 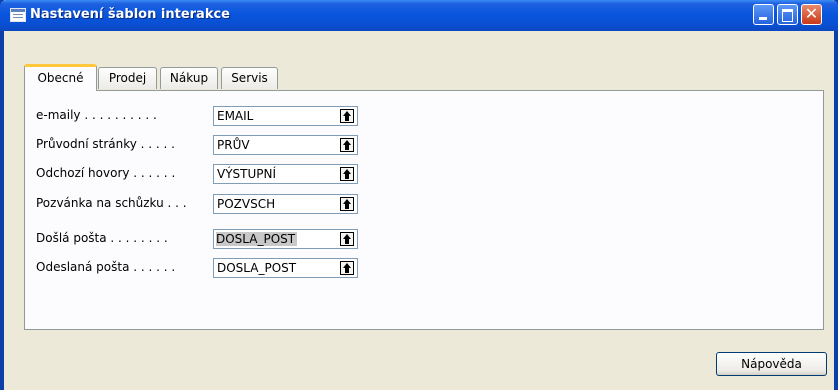 What do you see at coordinates (96, 115) in the screenshot?
I see `emails-label: e-maily . . . . . . . . . .` at bounding box center [96, 115].